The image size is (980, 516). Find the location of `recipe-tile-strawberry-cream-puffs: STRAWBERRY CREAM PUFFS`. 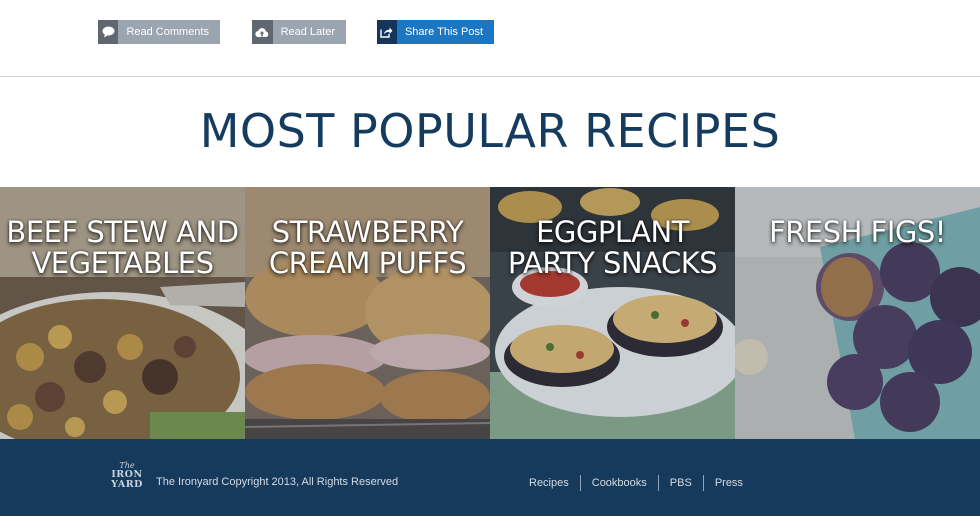

recipe-tile-strawberry-cream-puffs: STRAWBERRY CREAM PUFFS is located at coordinates (367, 313).